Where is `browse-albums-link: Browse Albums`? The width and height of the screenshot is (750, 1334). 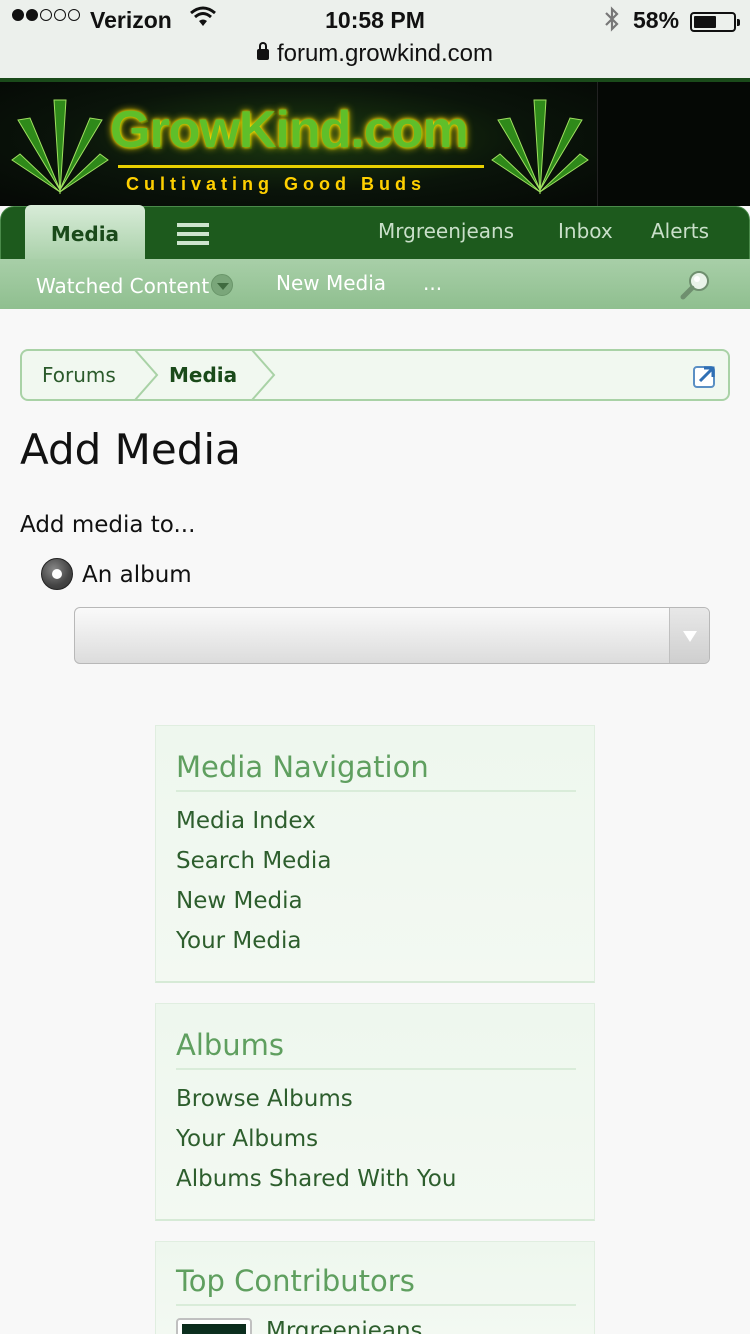
browse-albums-link: Browse Albums is located at coordinates (264, 1099).